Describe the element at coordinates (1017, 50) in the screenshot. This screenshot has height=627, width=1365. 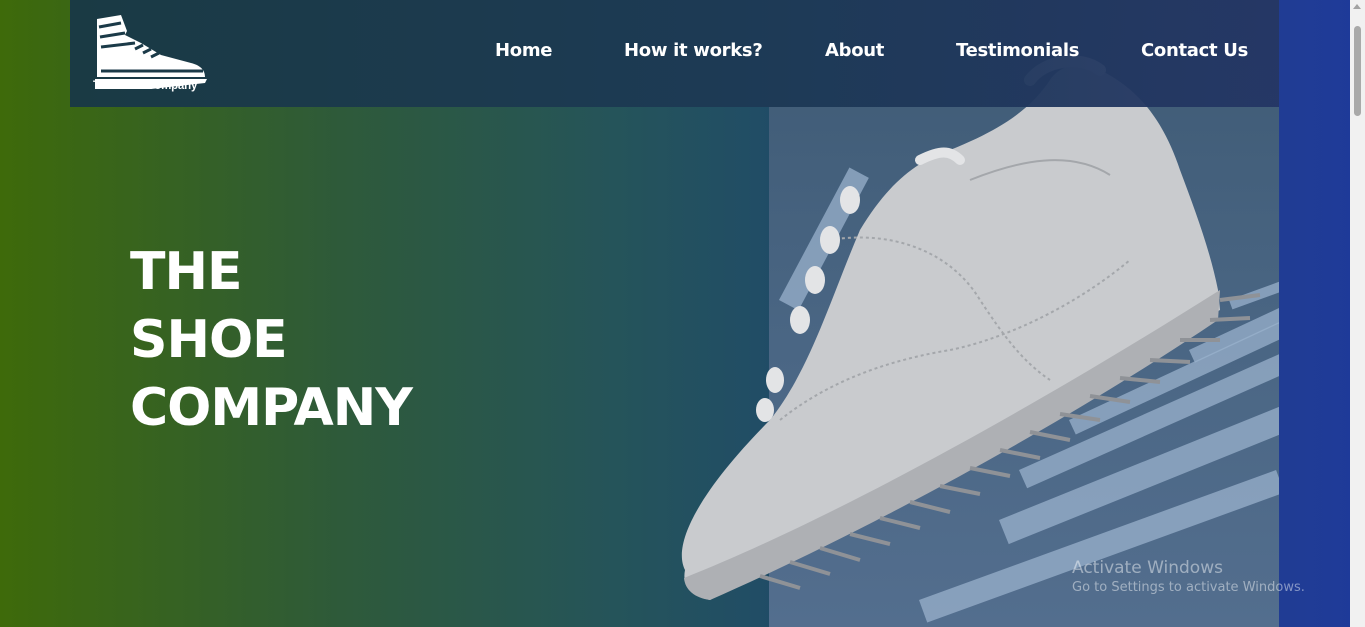
I see `nav-testimonials: Testimonials` at that location.